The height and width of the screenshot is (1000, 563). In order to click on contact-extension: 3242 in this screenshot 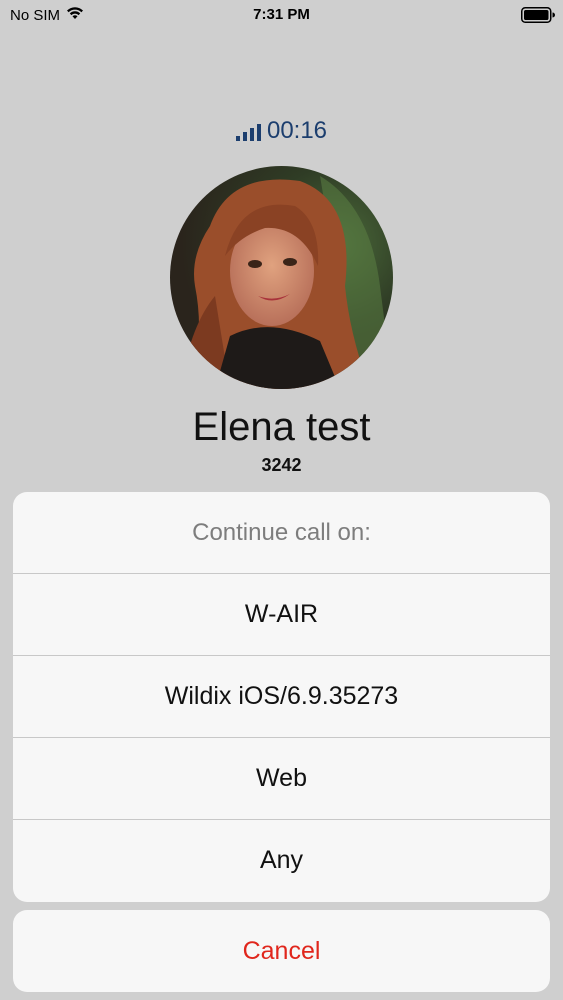, I will do `click(281, 465)`.